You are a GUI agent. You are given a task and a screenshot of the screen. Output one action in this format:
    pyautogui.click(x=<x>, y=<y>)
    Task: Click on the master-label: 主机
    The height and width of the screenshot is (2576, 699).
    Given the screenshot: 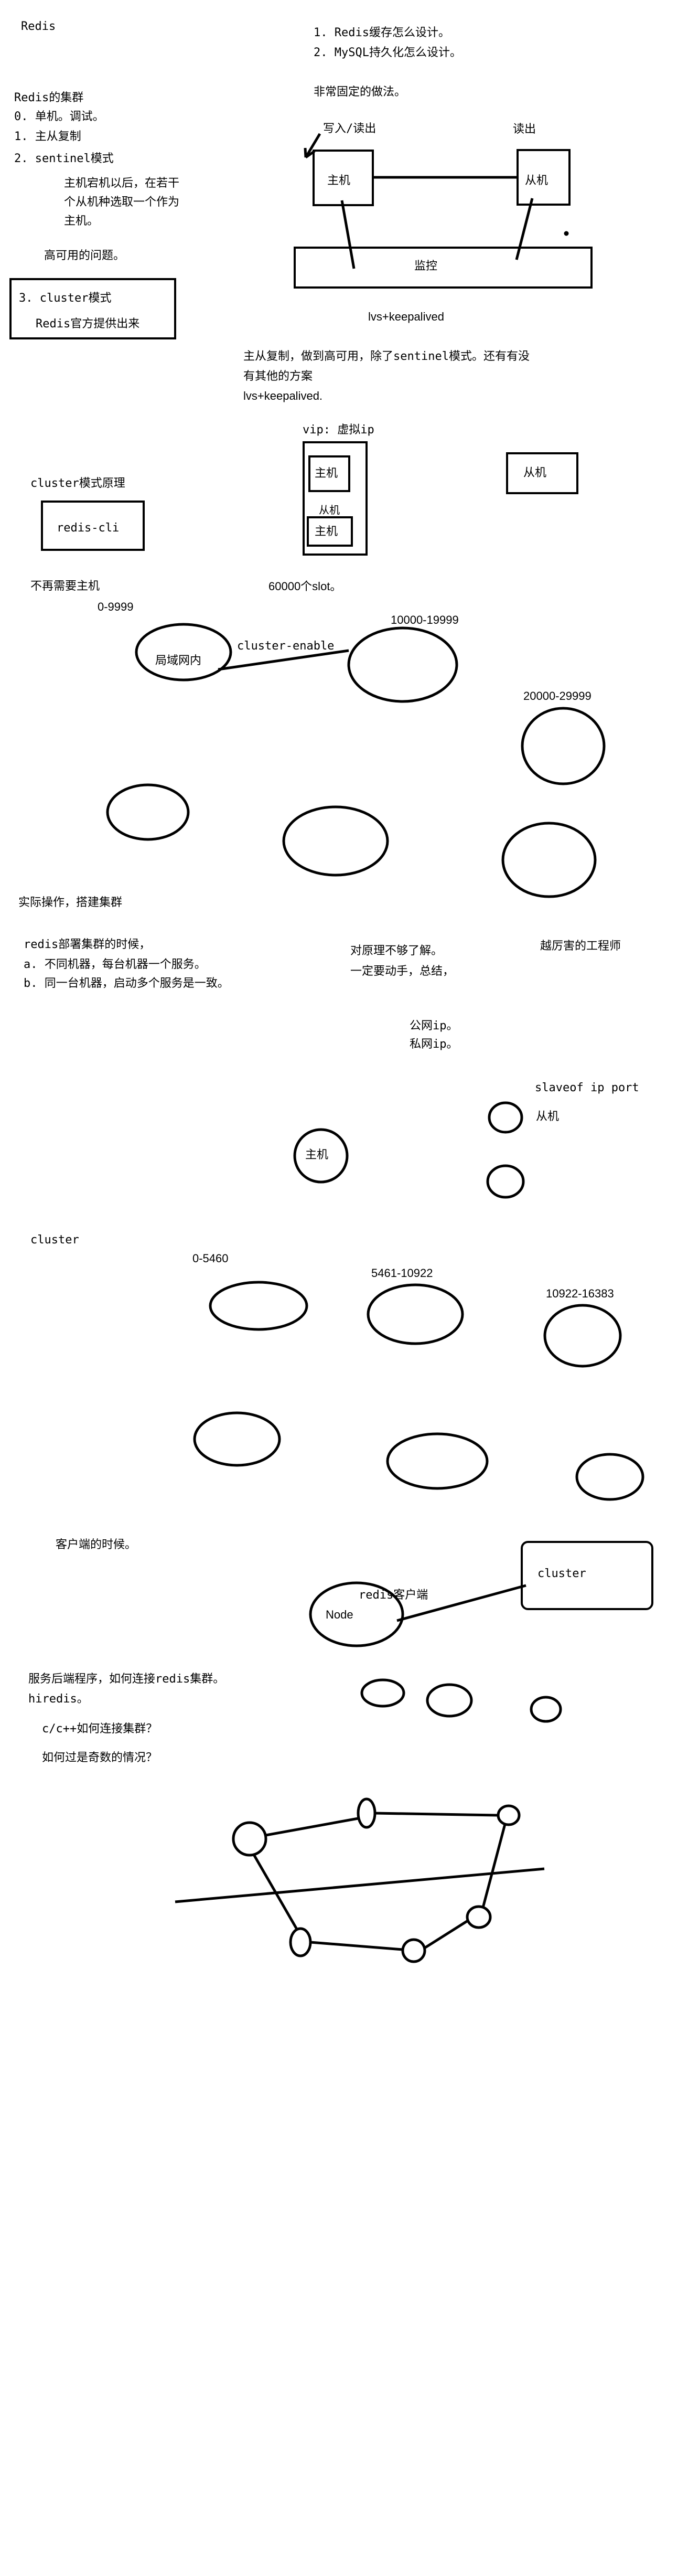 What is the action you would take?
    pyautogui.click(x=339, y=180)
    